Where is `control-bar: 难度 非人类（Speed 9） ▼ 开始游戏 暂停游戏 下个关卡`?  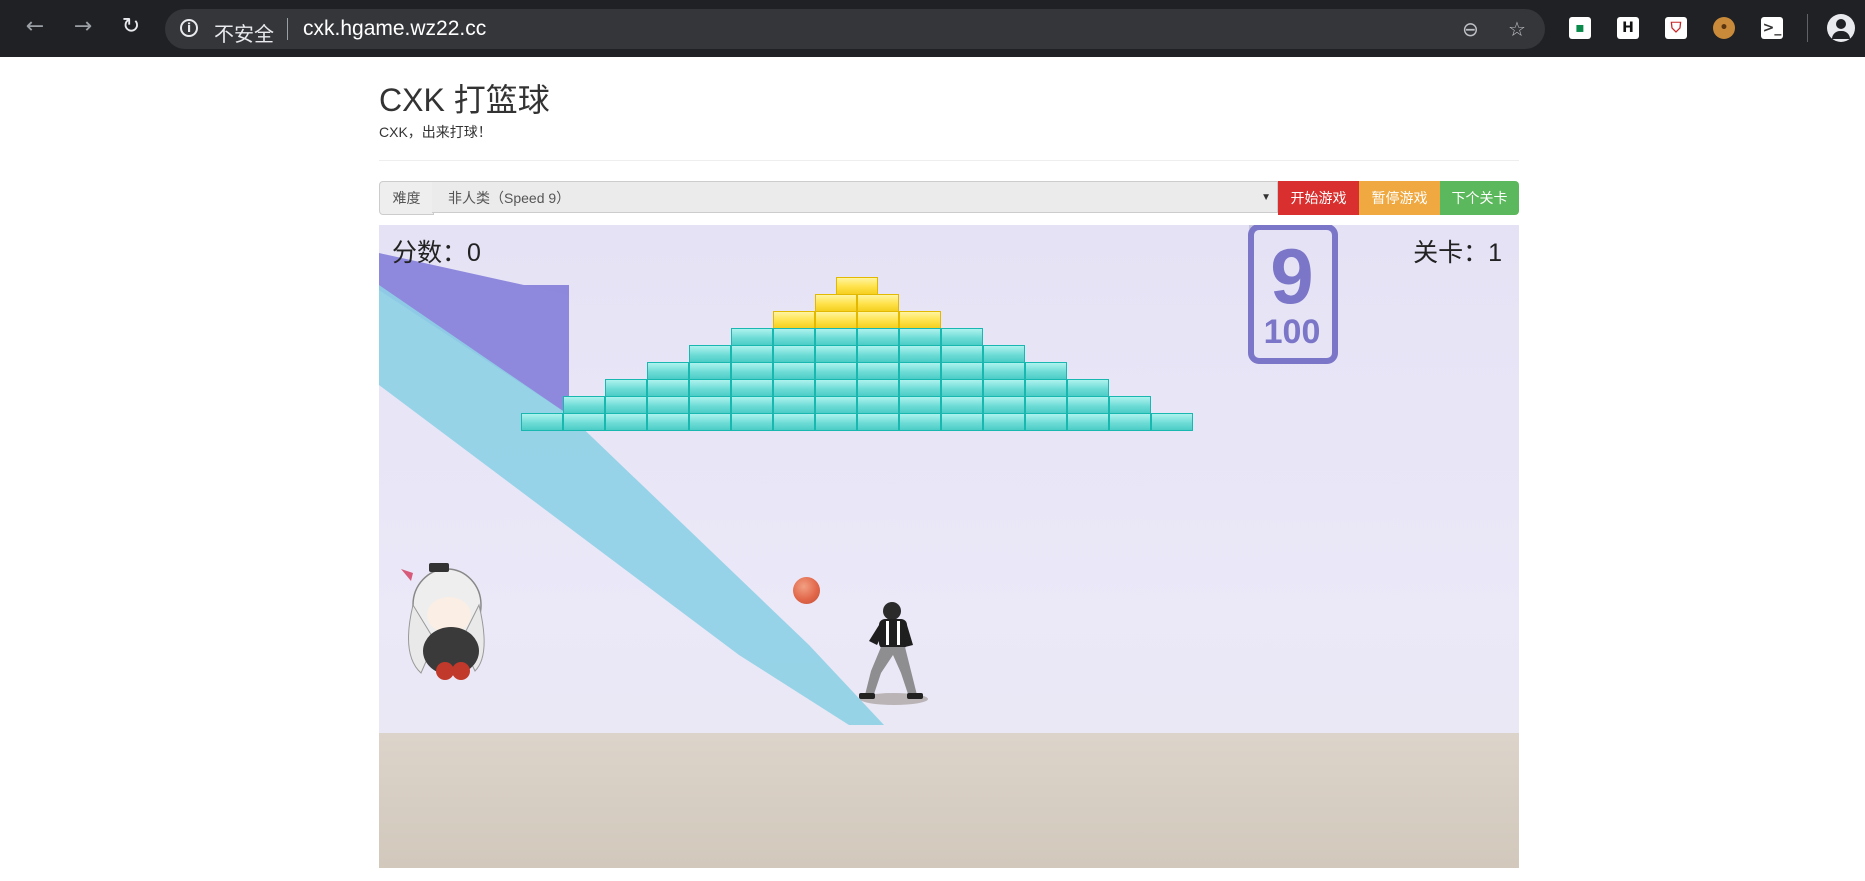
control-bar: 难度 非人类（Speed 9） ▼ 开始游戏 暂停游戏 下个关卡 is located at coordinates (949, 198).